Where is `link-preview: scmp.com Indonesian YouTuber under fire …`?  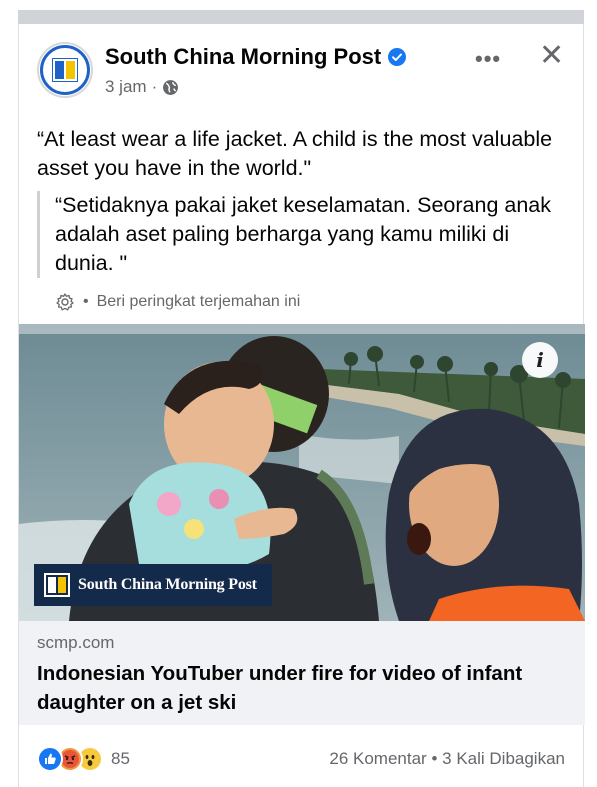 link-preview: scmp.com Indonesian YouTuber under fire … is located at coordinates (302, 673).